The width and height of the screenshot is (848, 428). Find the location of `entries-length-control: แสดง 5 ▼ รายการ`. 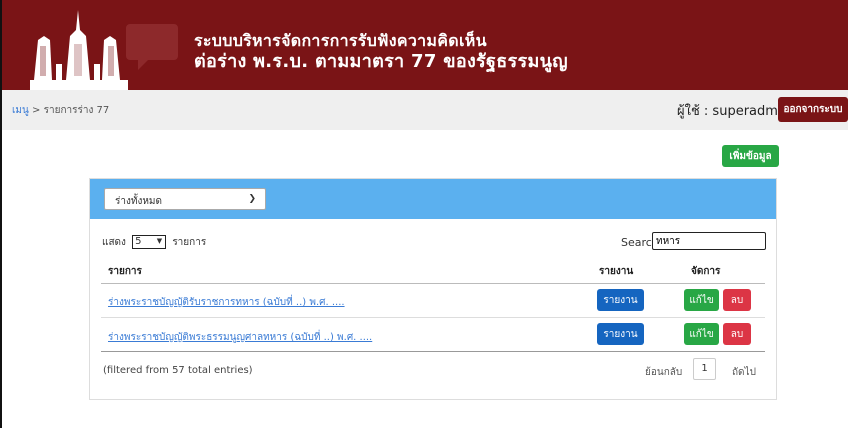

entries-length-control: แสดง 5 ▼ รายการ is located at coordinates (154, 242).